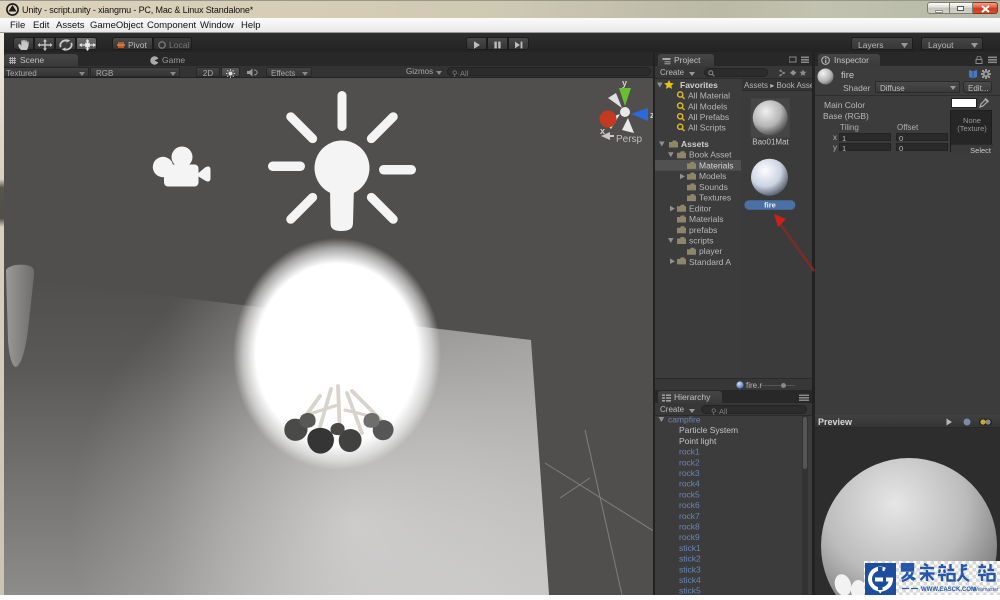 The height and width of the screenshot is (600, 1000). What do you see at coordinates (708, 430) in the screenshot?
I see `svg-text: Particle System` at bounding box center [708, 430].